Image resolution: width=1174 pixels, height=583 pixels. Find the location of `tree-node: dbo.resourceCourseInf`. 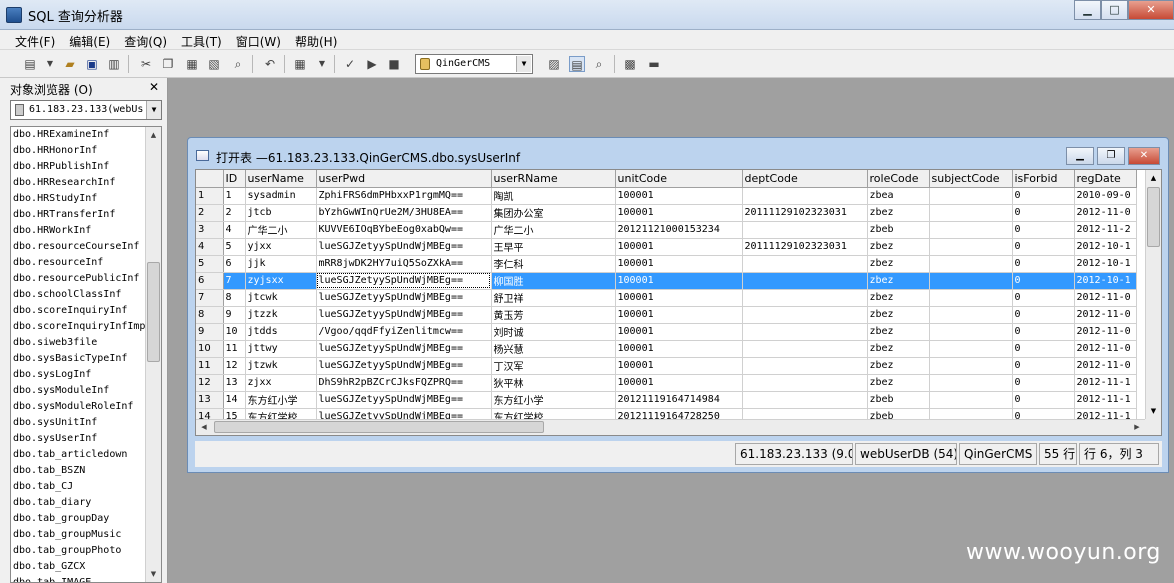

tree-node: dbo.resourceCourseInf is located at coordinates (78, 247).